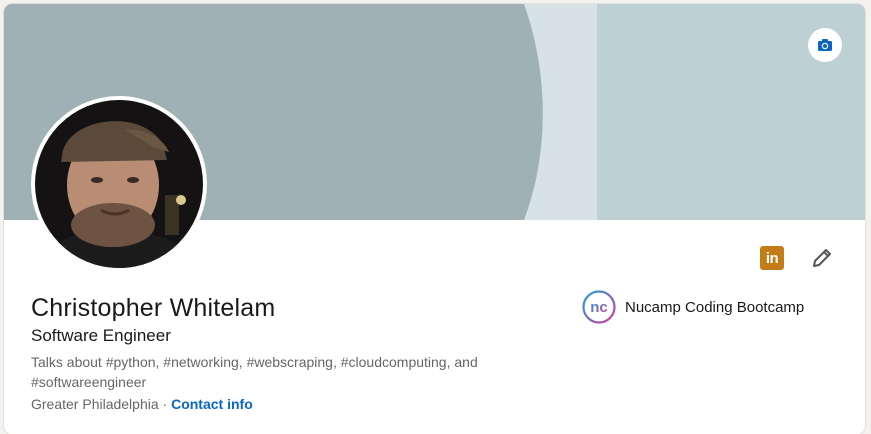 This screenshot has width=871, height=434. Describe the element at coordinates (798, 258) in the screenshot. I see `profile-actions: in` at that location.